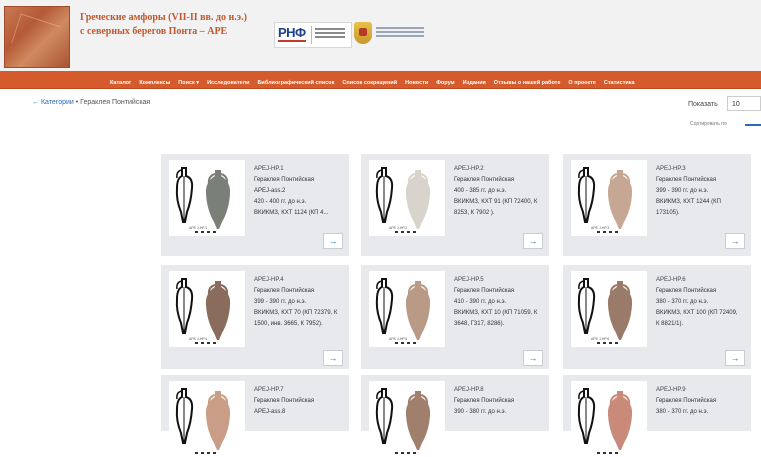  Describe the element at coordinates (297, 169) in the screenshot. I see `card-code: APEJ-HP.1` at that location.